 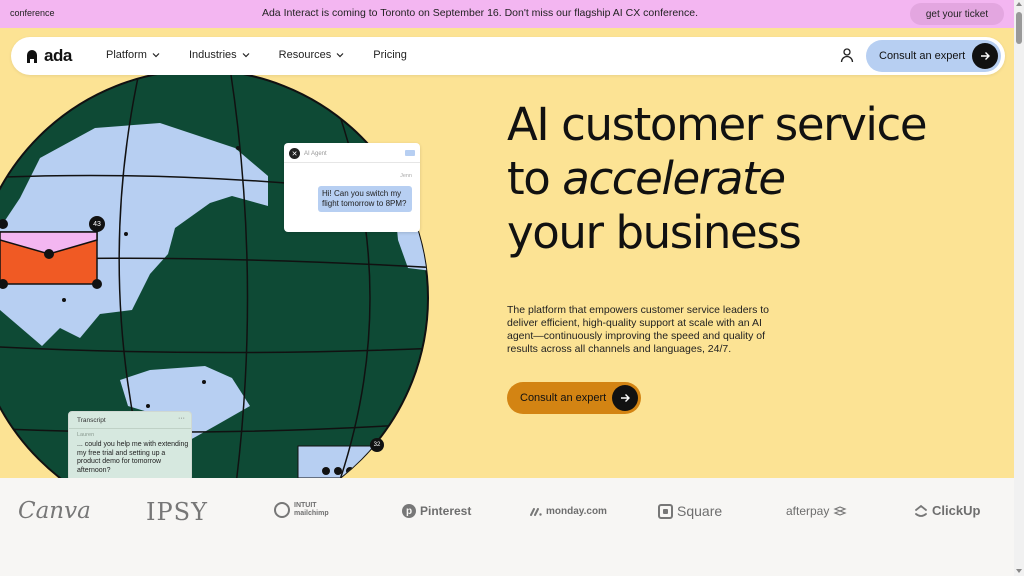 What do you see at coordinates (54, 511) in the screenshot?
I see `logo-canva: Canva` at bounding box center [54, 511].